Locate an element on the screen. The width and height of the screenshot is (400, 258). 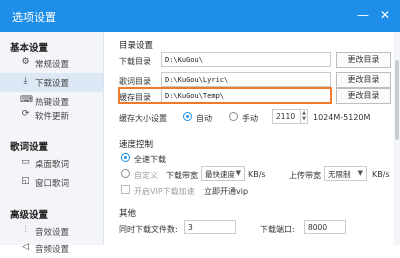
concurrent-input: 3 is located at coordinates (210, 227).